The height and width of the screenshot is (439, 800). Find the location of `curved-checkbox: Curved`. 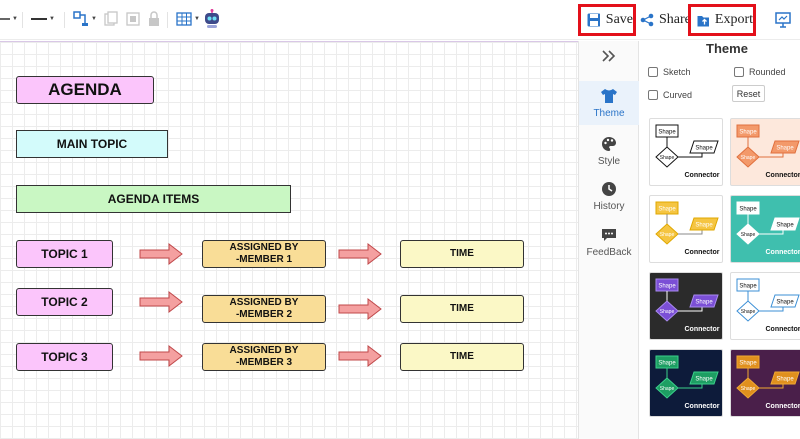

curved-checkbox: Curved is located at coordinates (670, 95).